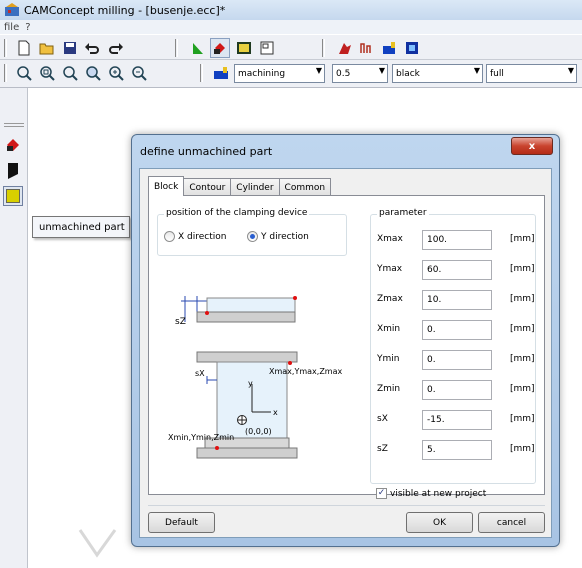  I want to click on radio-dot, so click(252, 236).